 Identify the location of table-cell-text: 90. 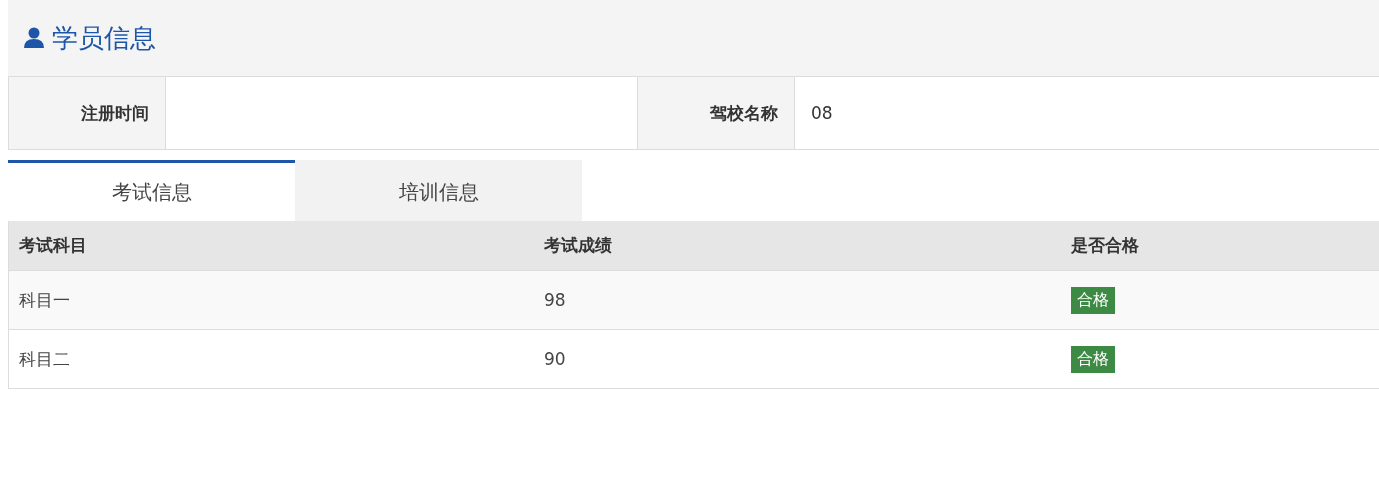
(555, 359).